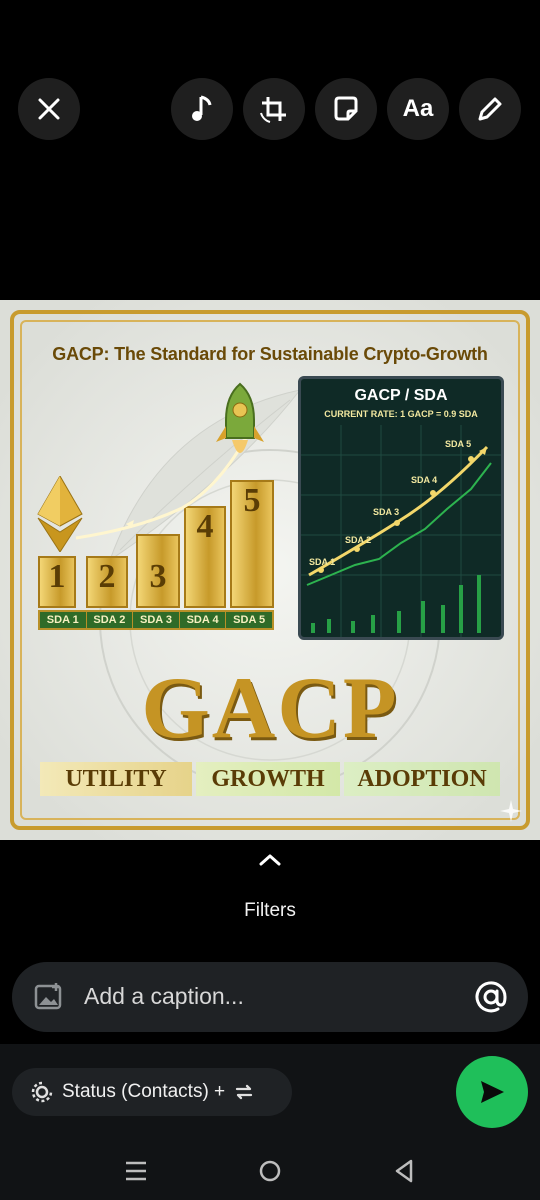 This screenshot has width=540, height=1200. I want to click on growth-bar-2: 2, so click(107, 582).